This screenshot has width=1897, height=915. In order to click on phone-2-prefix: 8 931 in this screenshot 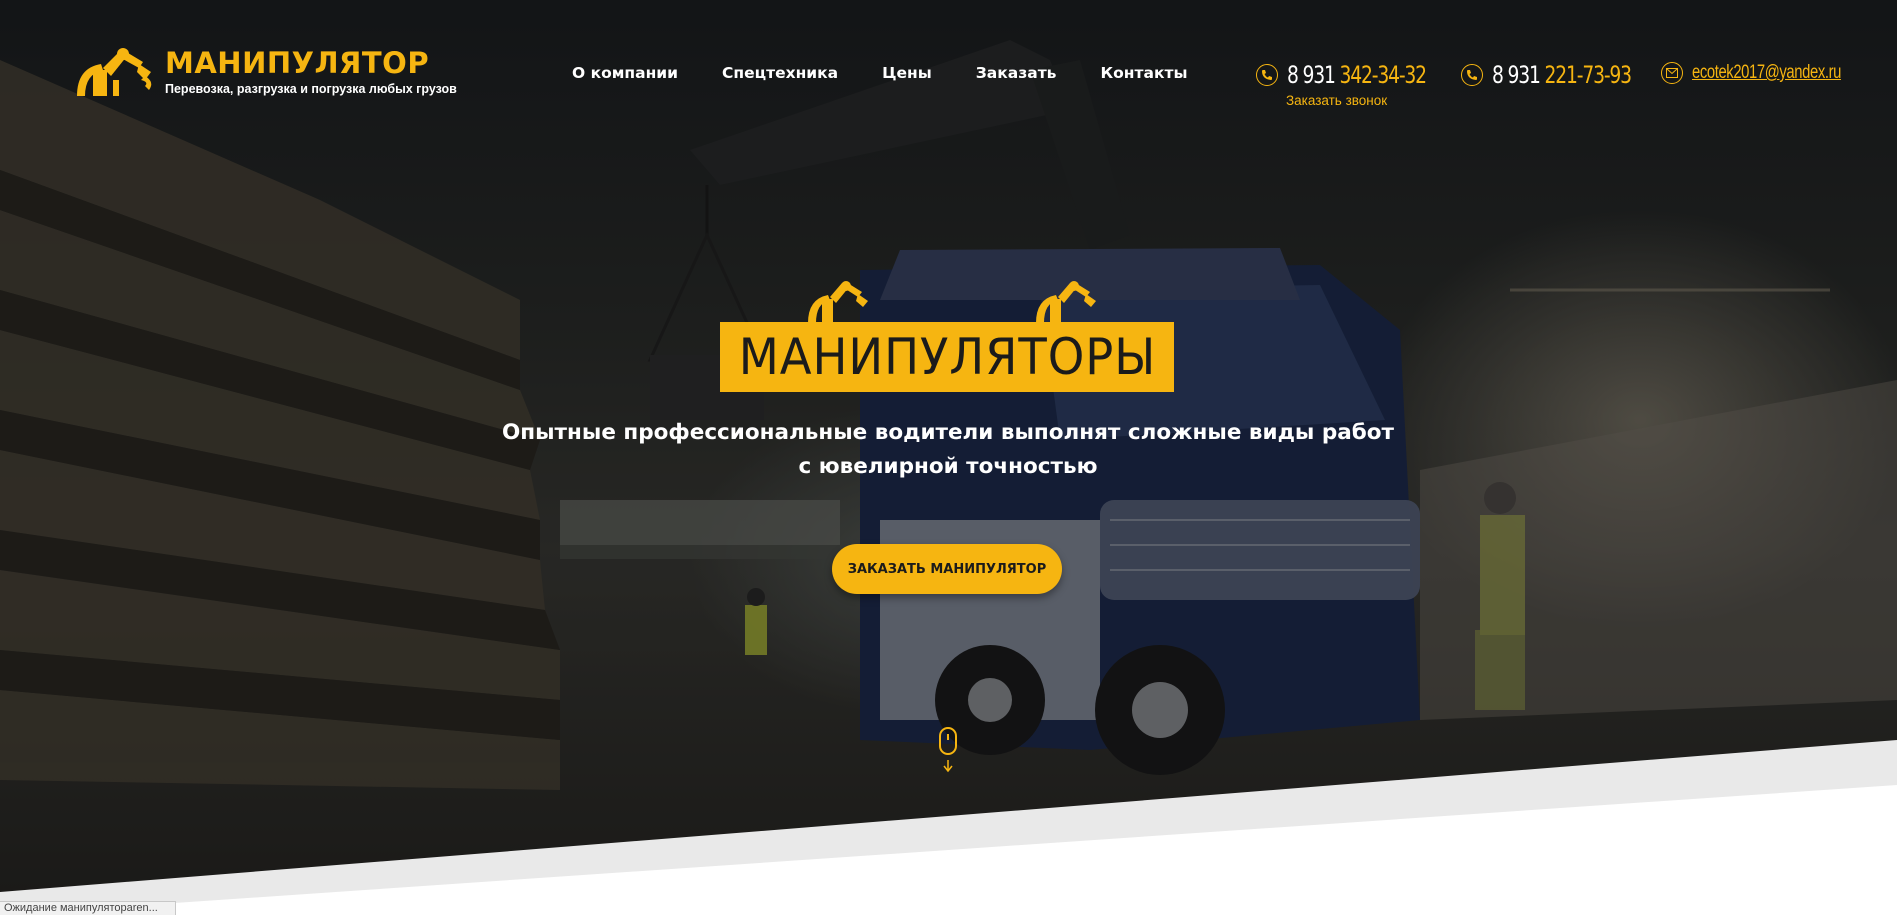, I will do `click(1516, 75)`.